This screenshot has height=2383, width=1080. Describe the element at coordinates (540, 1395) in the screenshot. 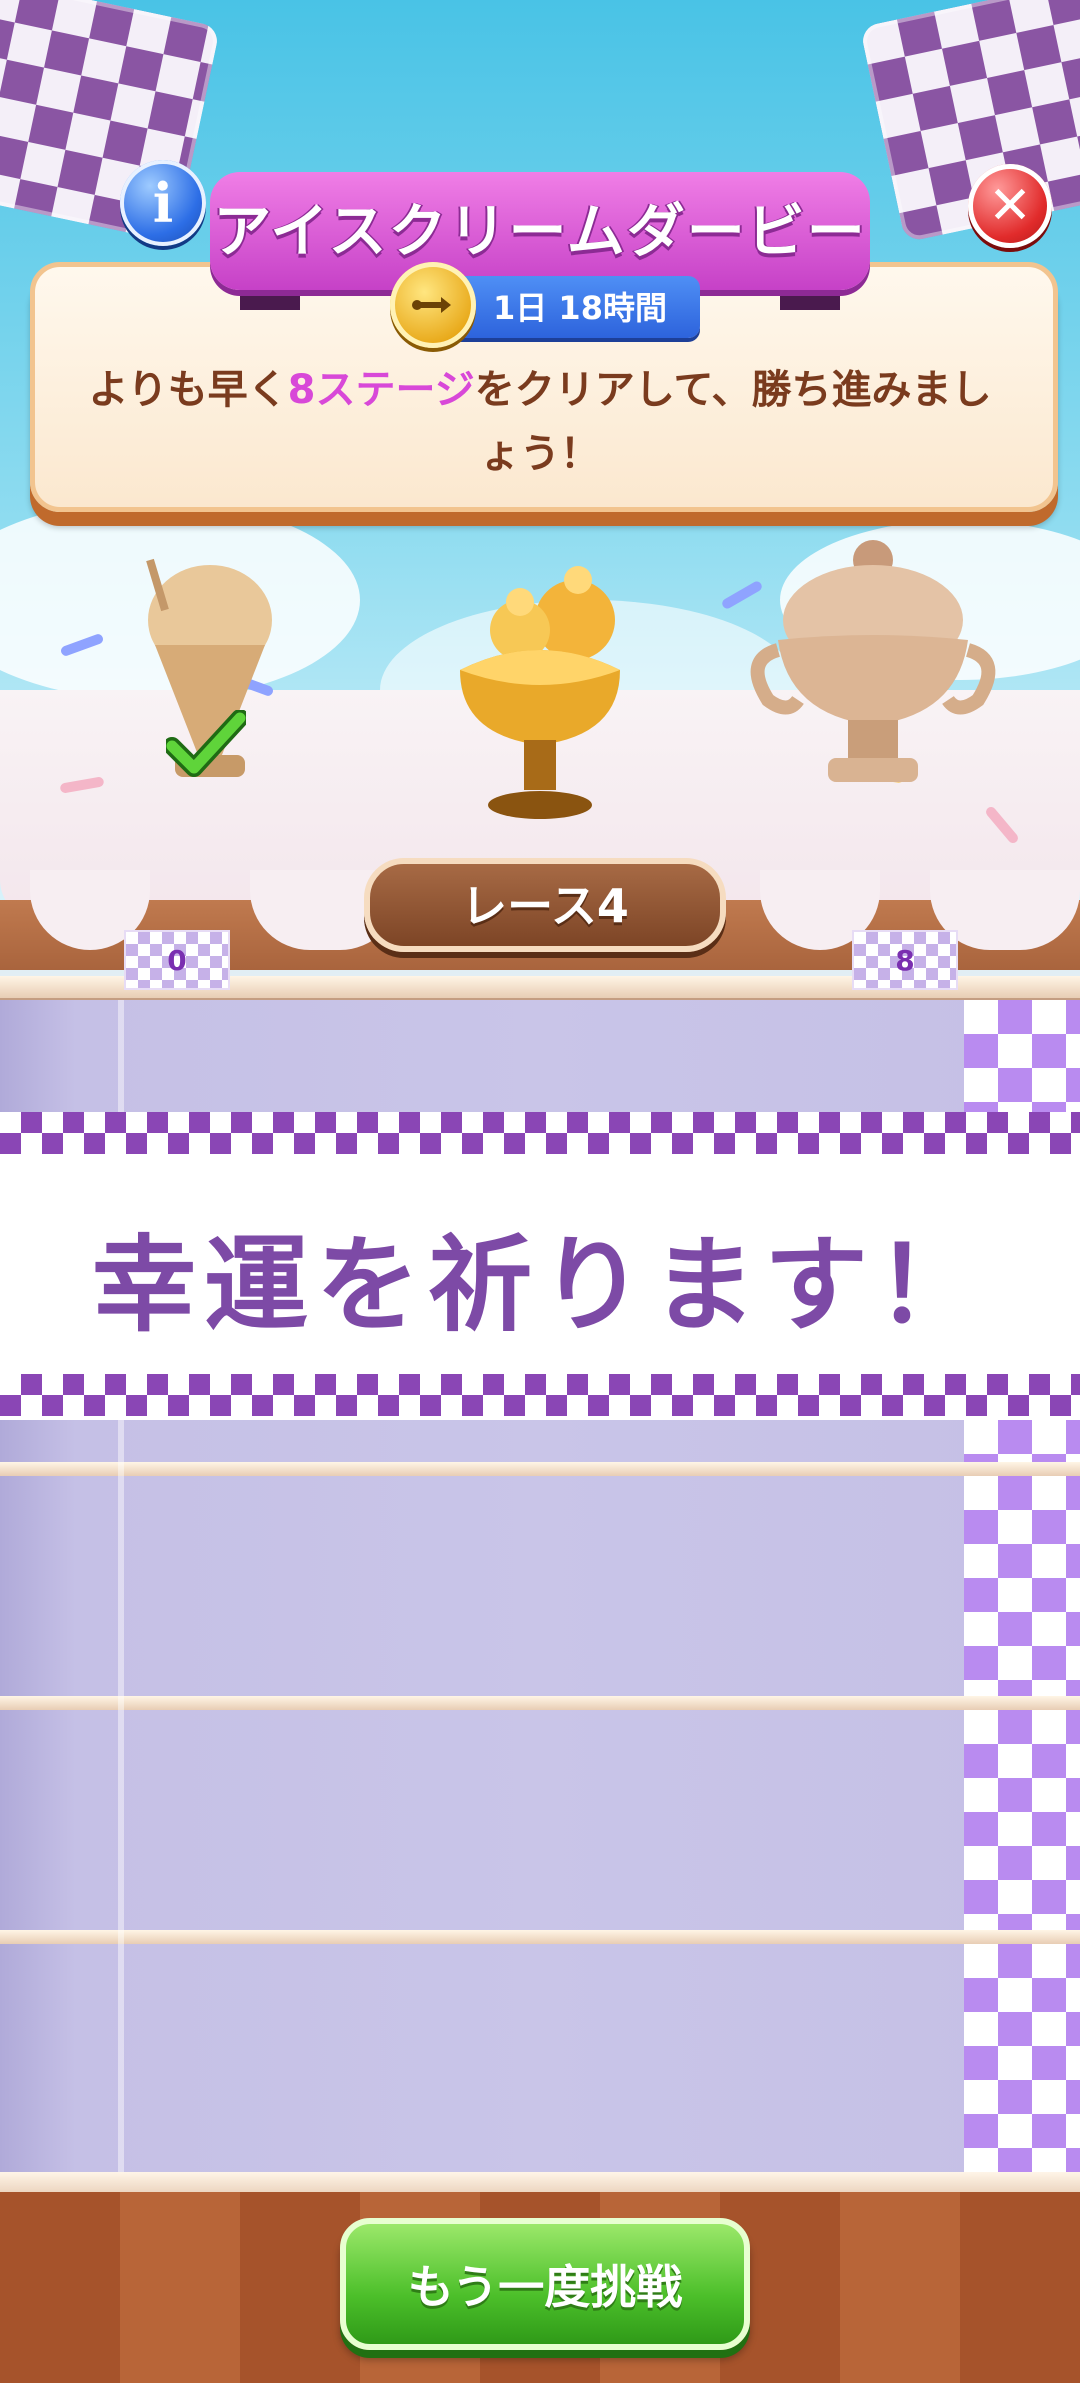

I see `banner-checker-bottom` at that location.